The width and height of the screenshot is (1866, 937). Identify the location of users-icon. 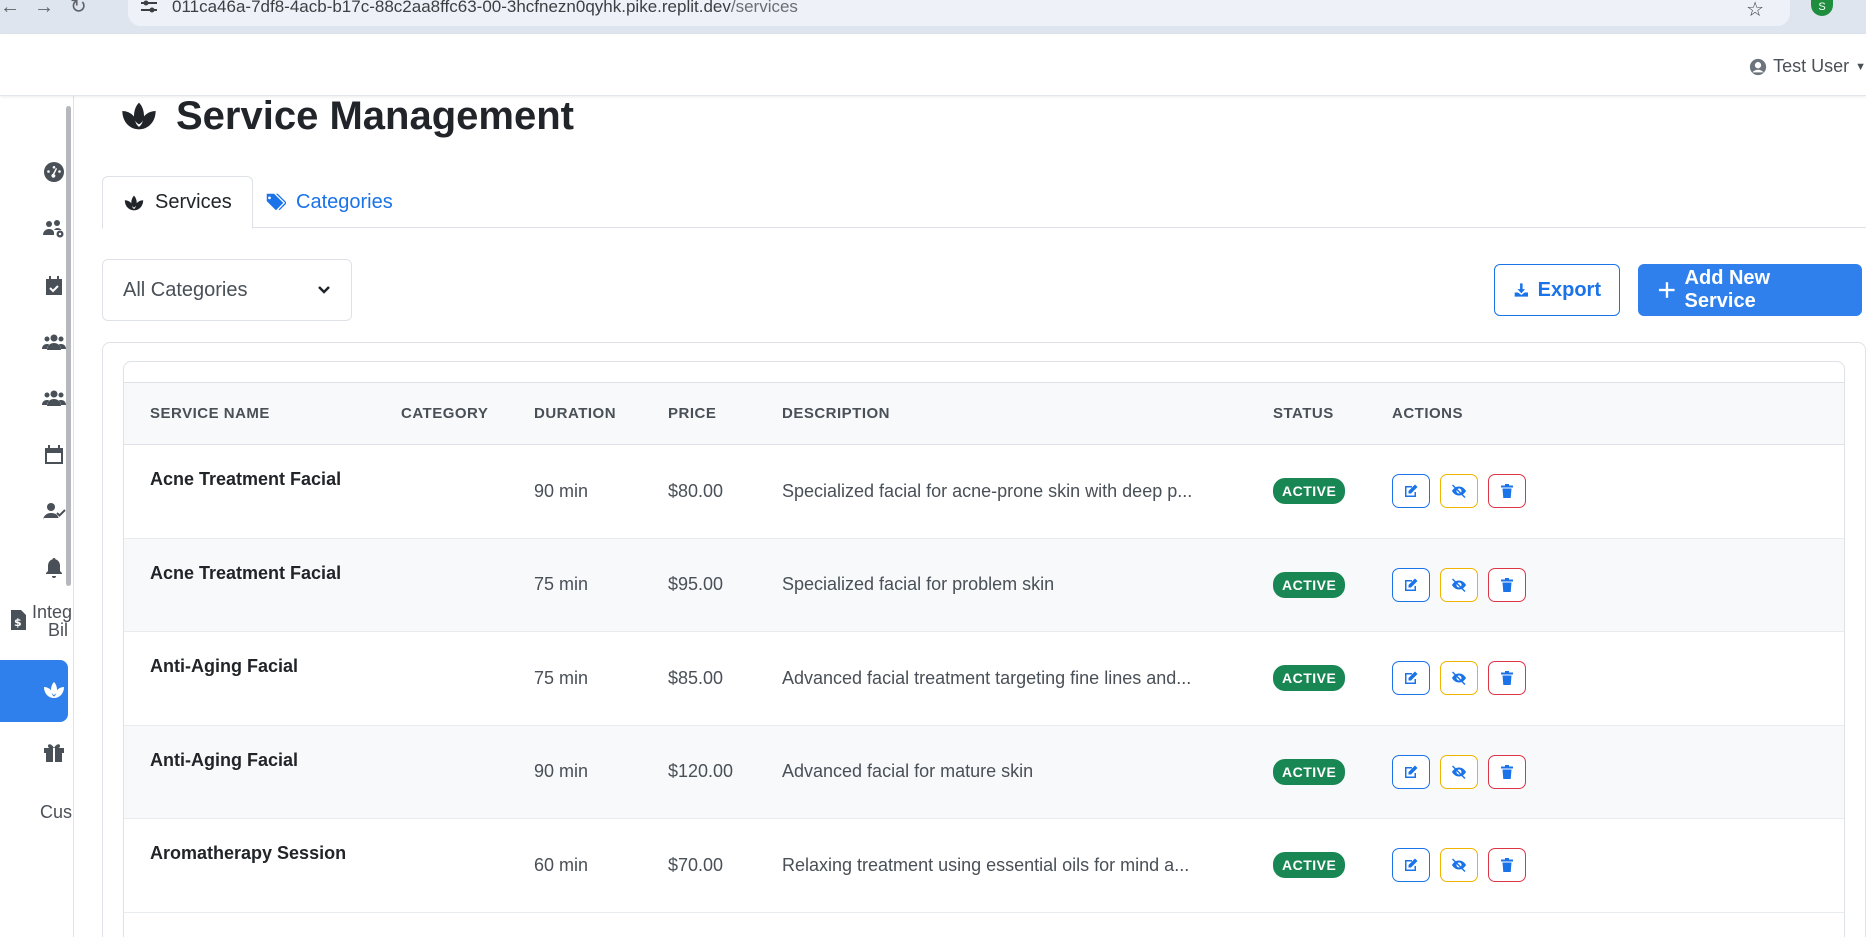
(54, 342).